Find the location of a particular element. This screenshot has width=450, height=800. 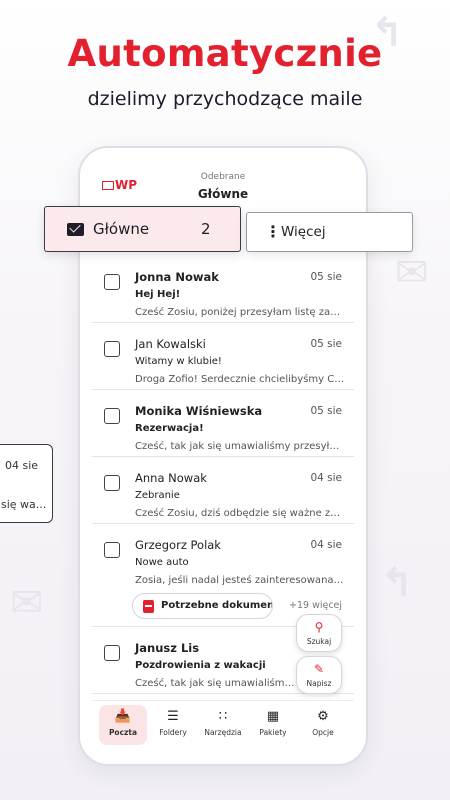

nav-opcje: ⚙ Opcje is located at coordinates (323, 725).